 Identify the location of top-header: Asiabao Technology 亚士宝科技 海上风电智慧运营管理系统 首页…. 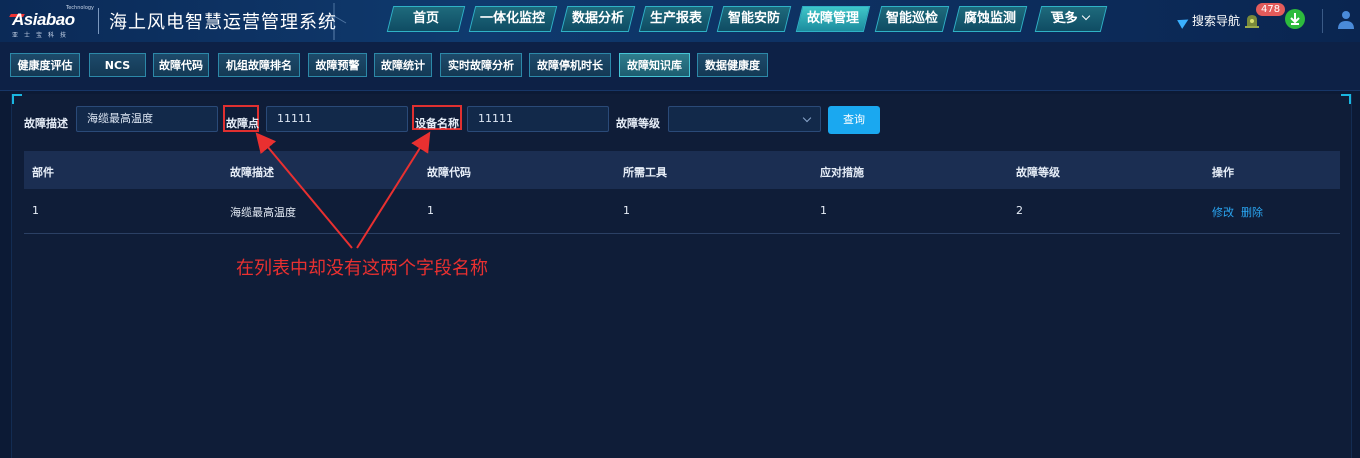
(680, 21).